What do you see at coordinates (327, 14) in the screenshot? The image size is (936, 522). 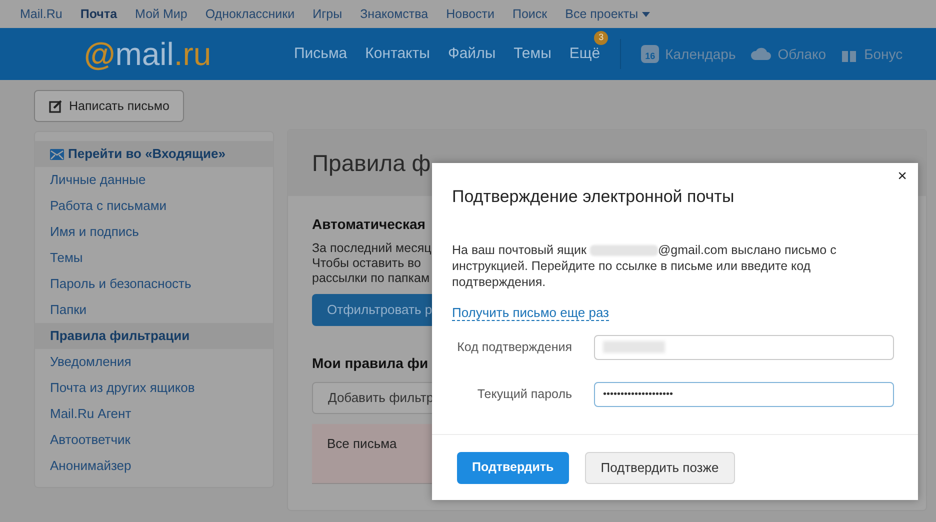 I see `top-link: Игры` at bounding box center [327, 14].